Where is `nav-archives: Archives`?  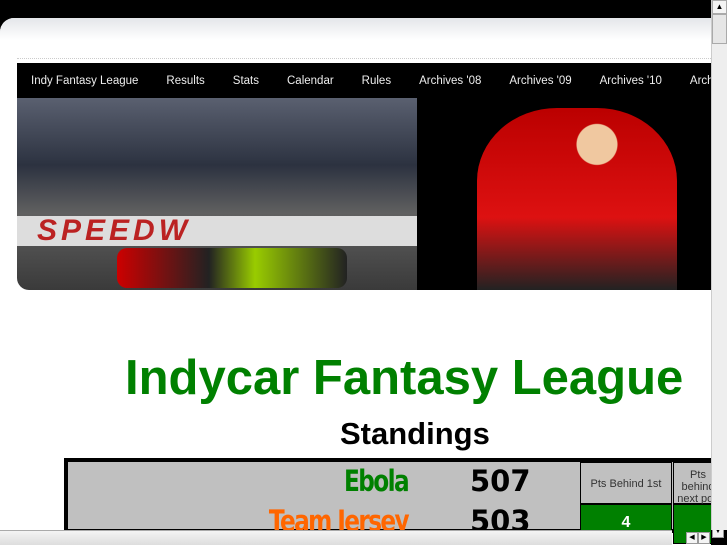
nav-archives: Archives is located at coordinates (700, 81).